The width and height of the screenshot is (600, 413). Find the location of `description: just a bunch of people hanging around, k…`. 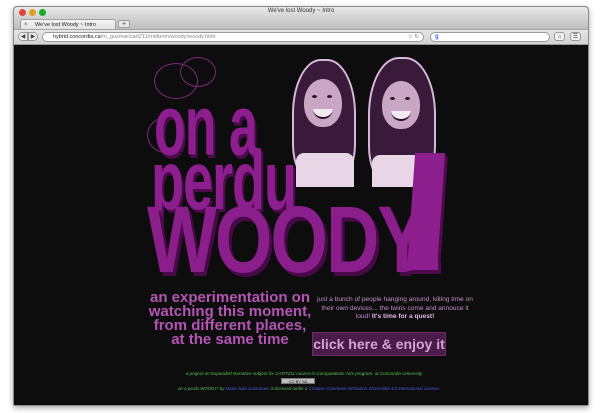

description: just a bunch of people hanging around, k… is located at coordinates (395, 309).